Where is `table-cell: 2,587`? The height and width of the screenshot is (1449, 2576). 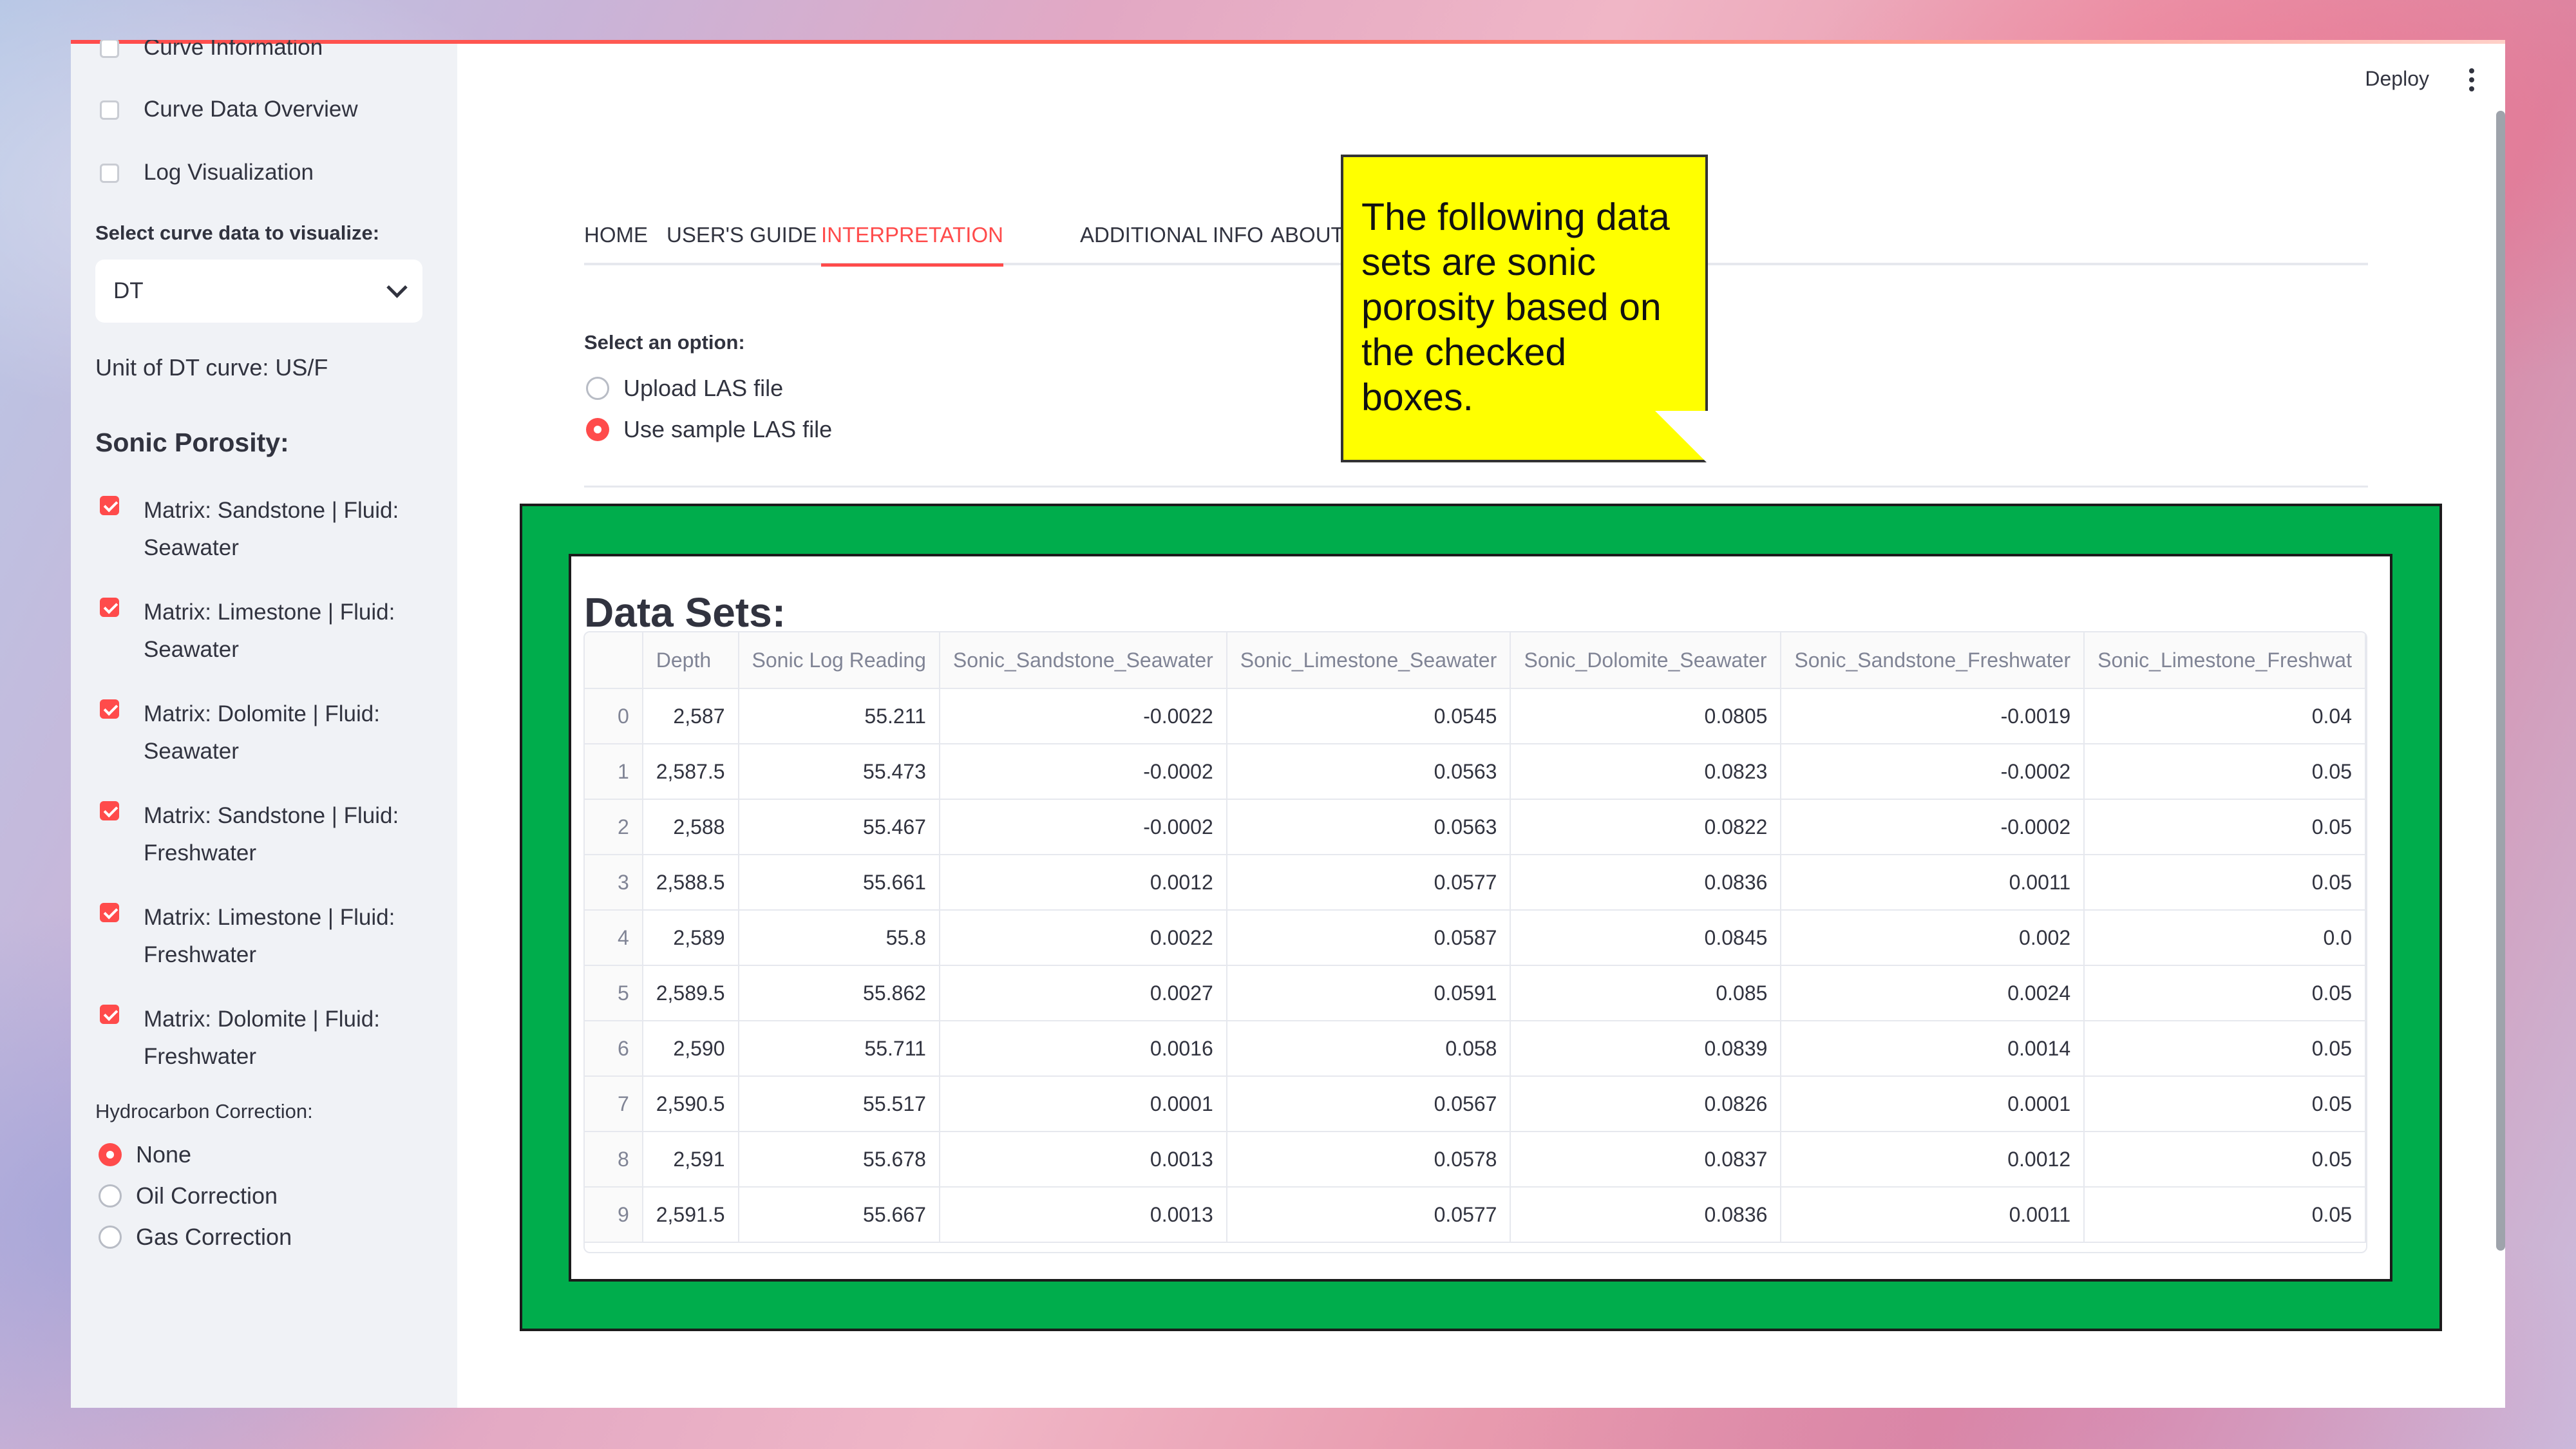 table-cell: 2,587 is located at coordinates (690, 716).